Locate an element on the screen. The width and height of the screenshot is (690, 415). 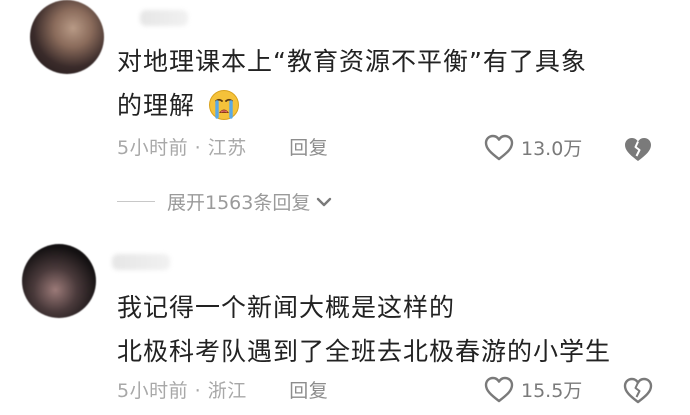
comment-text-line-2: 北极科考队遇到了全班去北极春游的小学生 is located at coordinates (364, 351).